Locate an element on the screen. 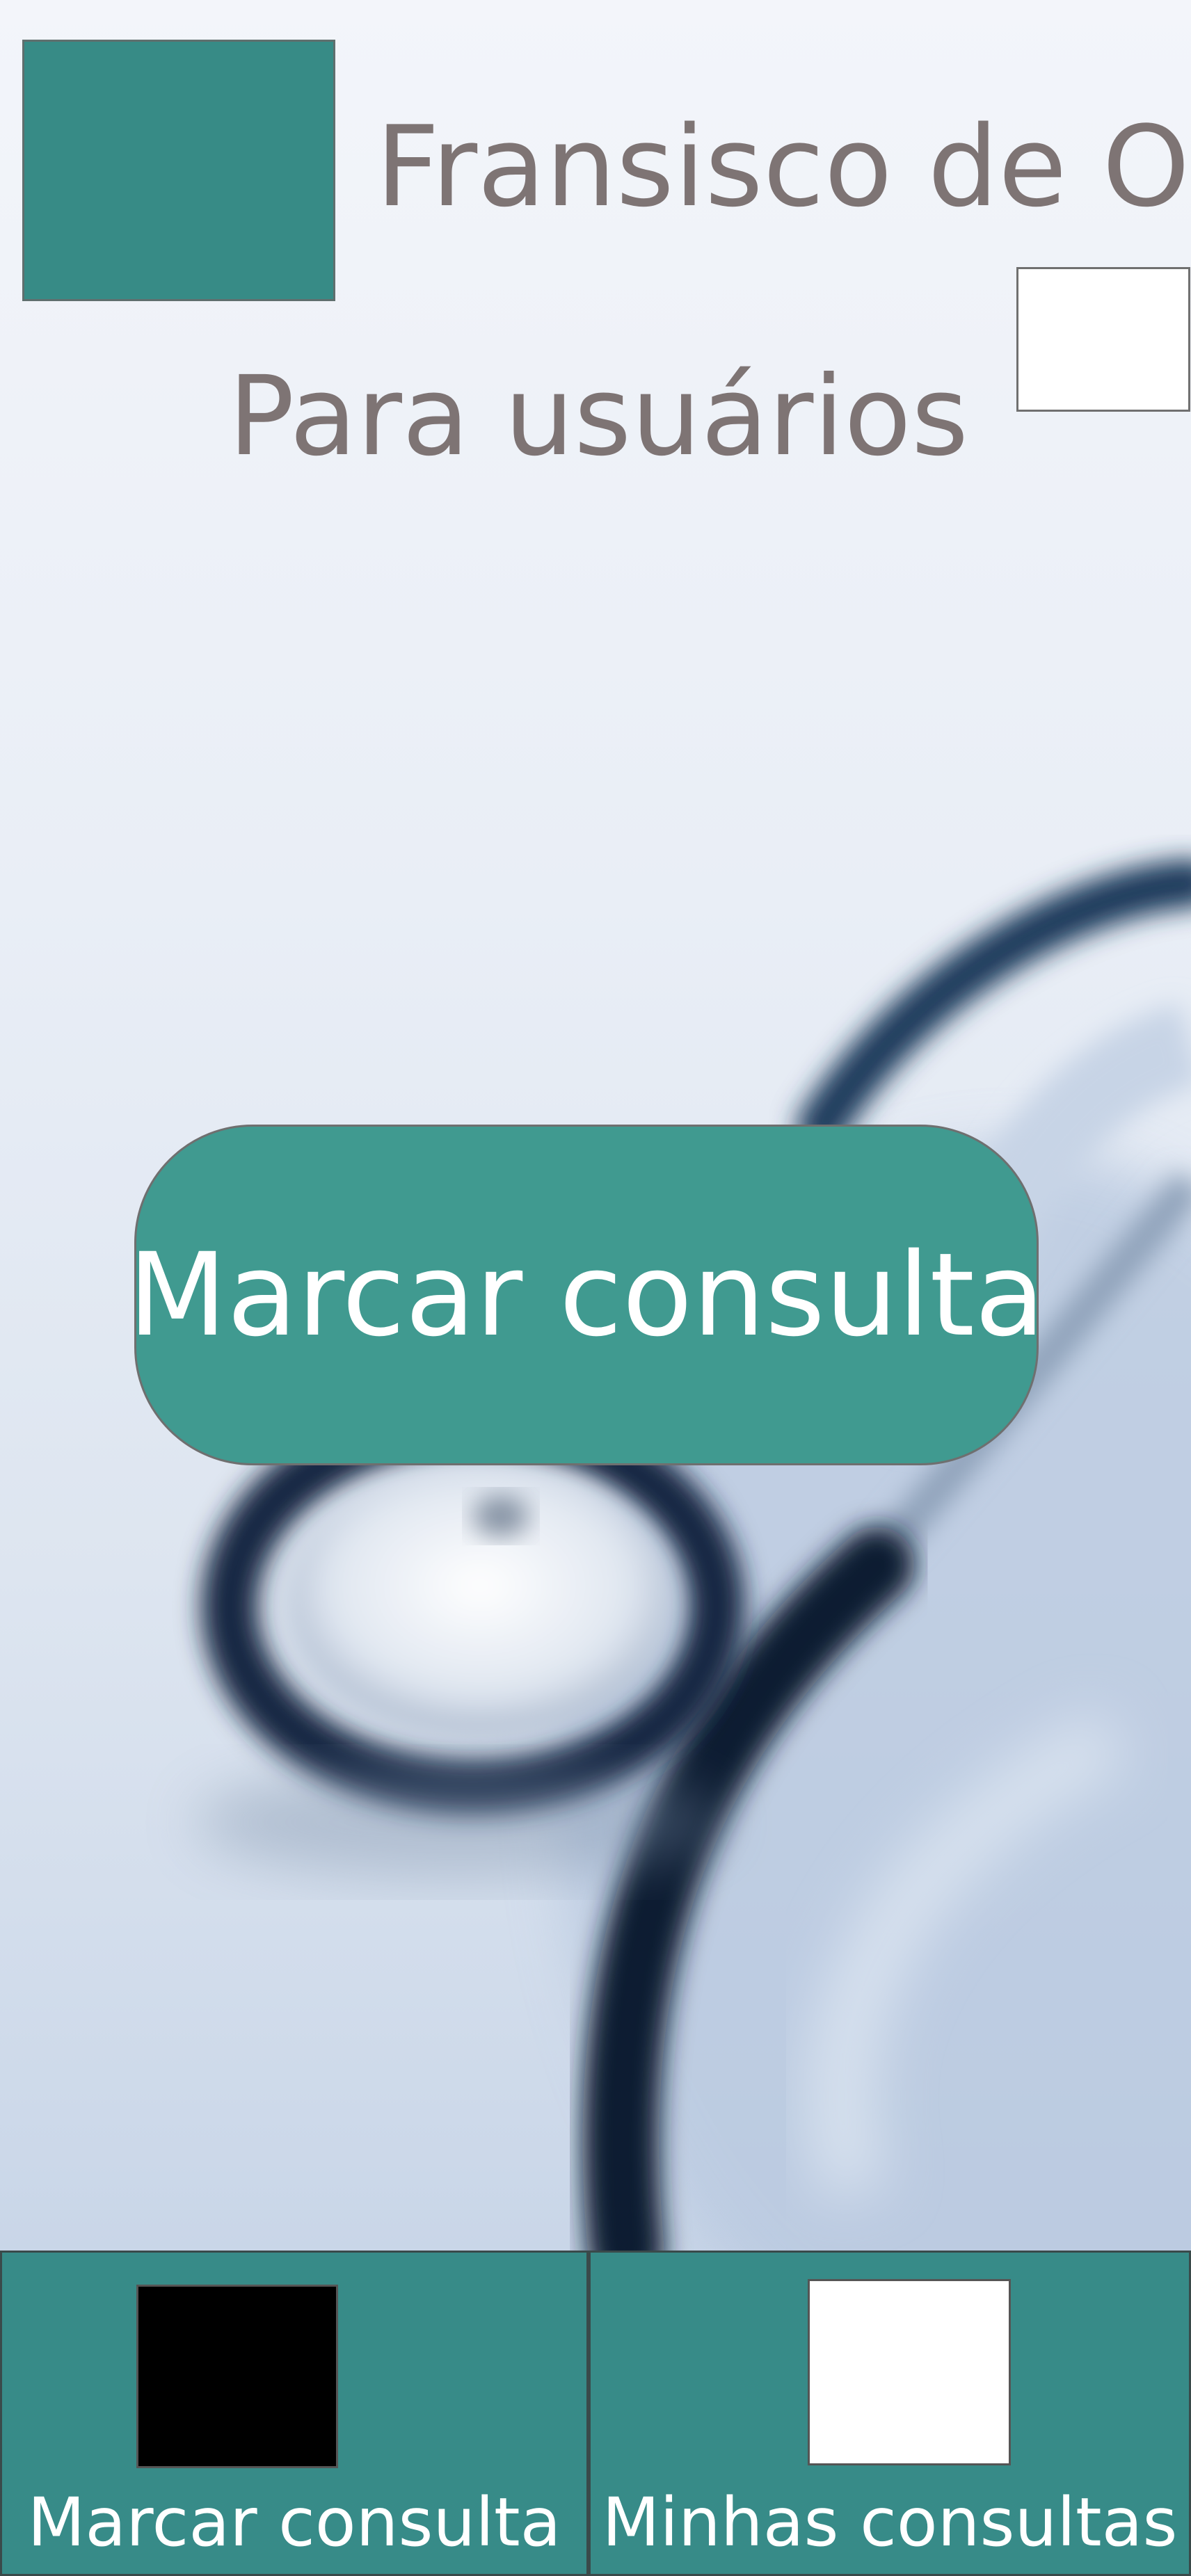 The image size is (1191, 2576). schedule-appointment-button: Marcar consulta is located at coordinates (587, 1295).